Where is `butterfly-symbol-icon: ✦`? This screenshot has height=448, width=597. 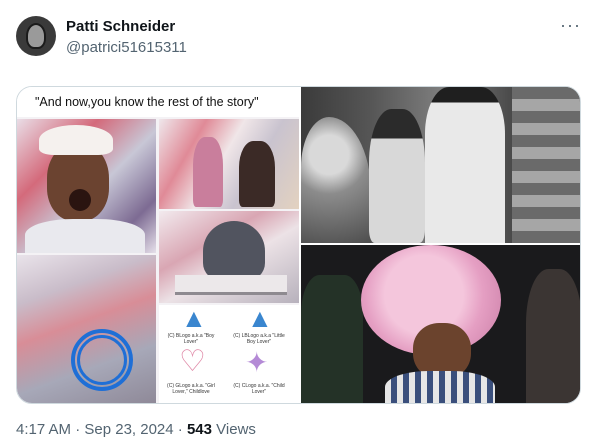 butterfly-symbol-icon: ✦ is located at coordinates (257, 362).